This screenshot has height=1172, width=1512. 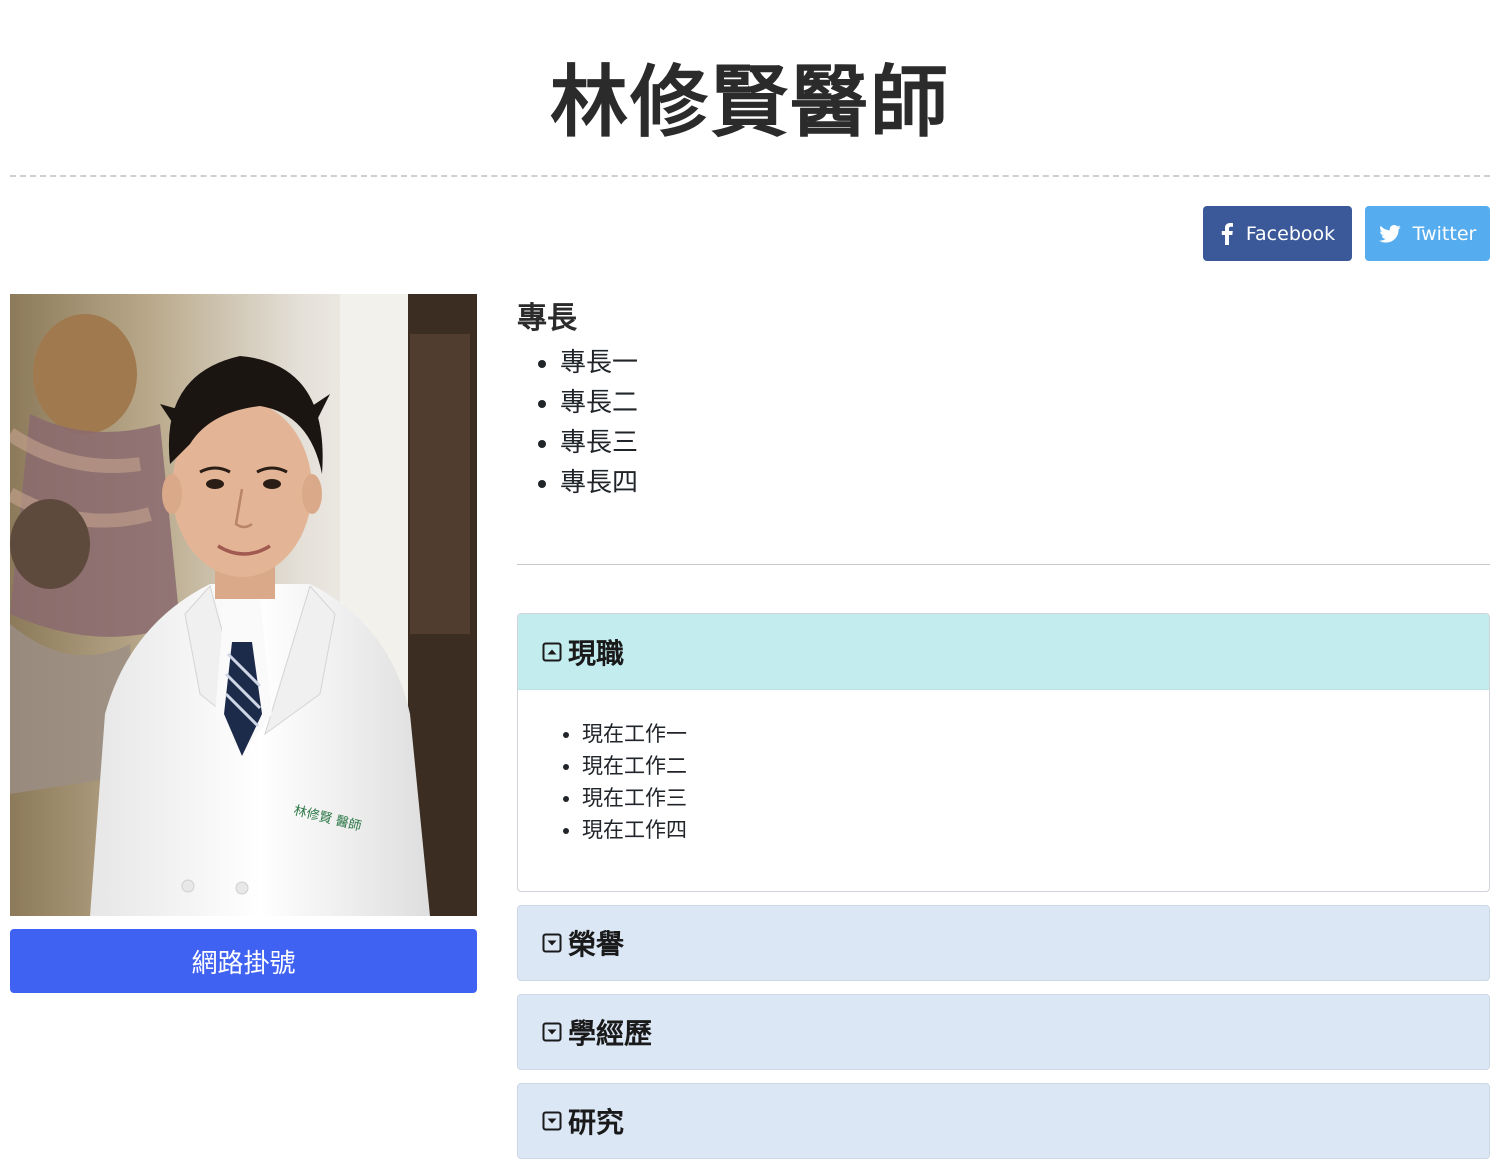 What do you see at coordinates (599, 363) in the screenshot?
I see `specialty-item: 專長一` at bounding box center [599, 363].